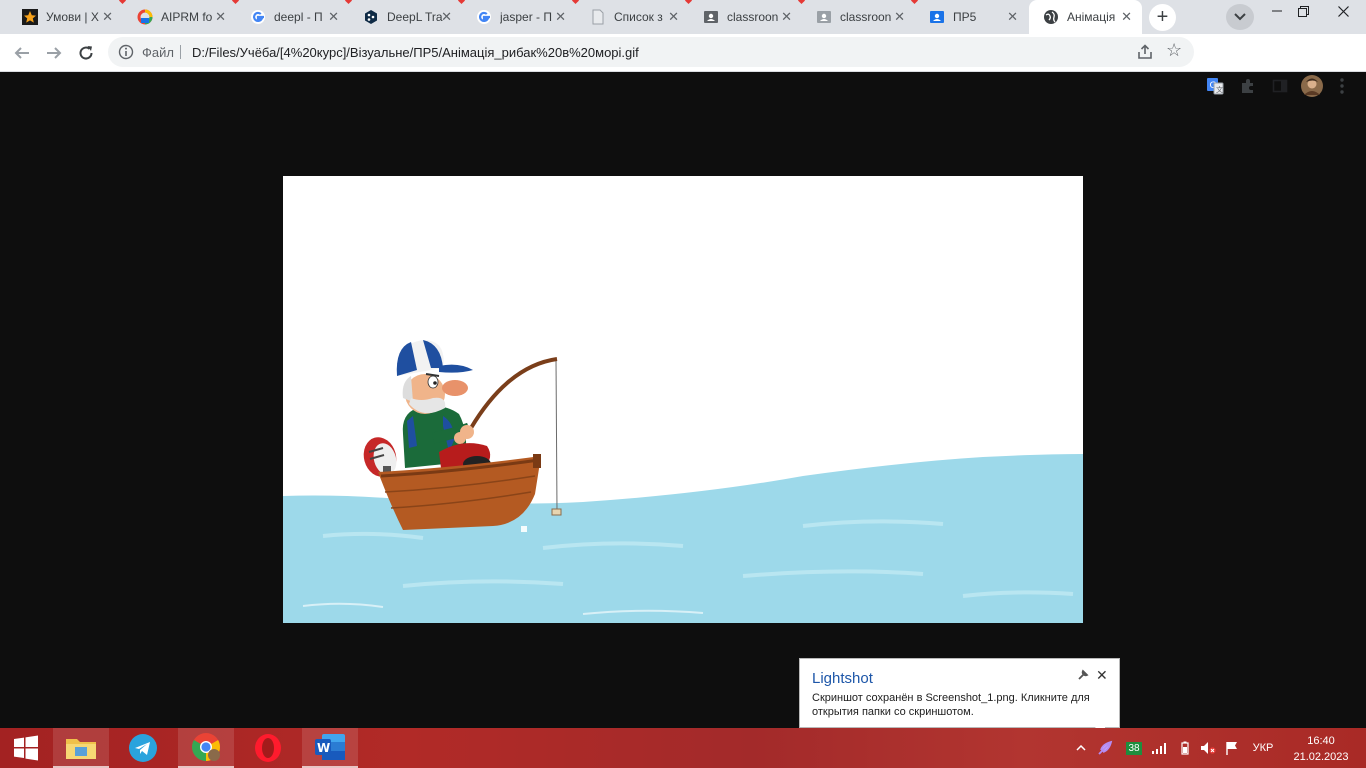 The image size is (1366, 768). Describe the element at coordinates (1248, 86) in the screenshot. I see `extensions-puzzle-icon` at that location.